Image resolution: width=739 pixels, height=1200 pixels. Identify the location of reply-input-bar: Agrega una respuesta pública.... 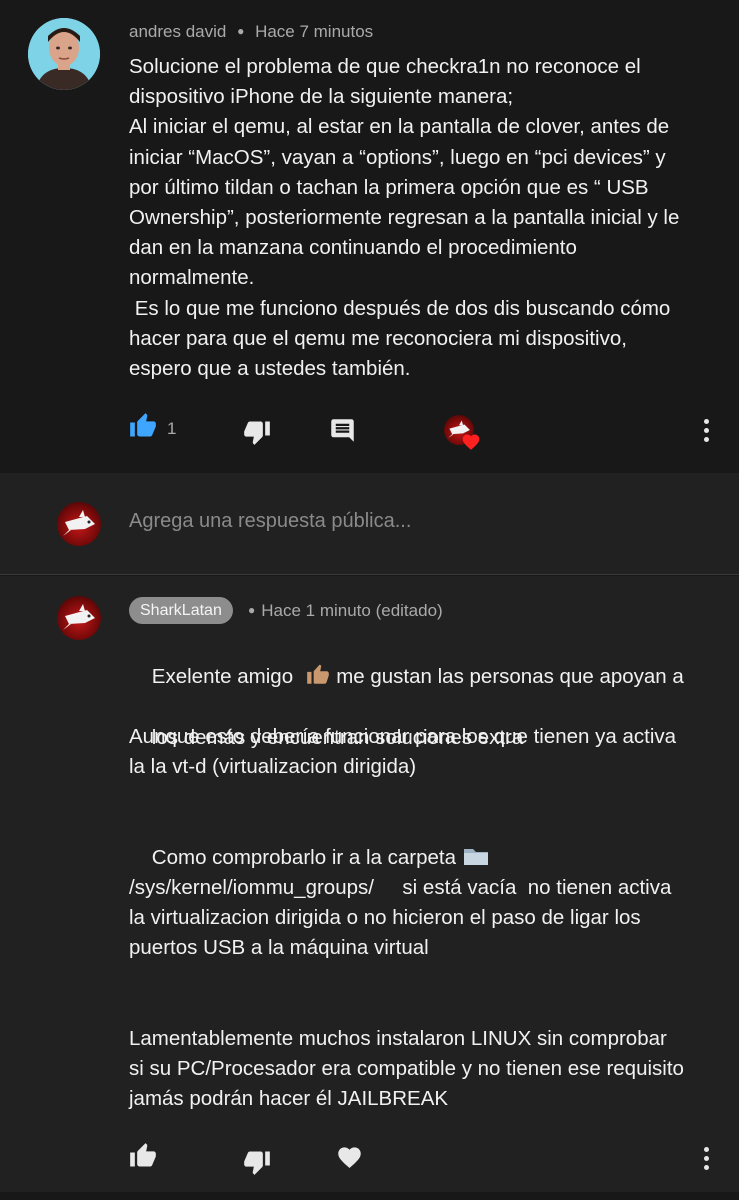
(369, 524).